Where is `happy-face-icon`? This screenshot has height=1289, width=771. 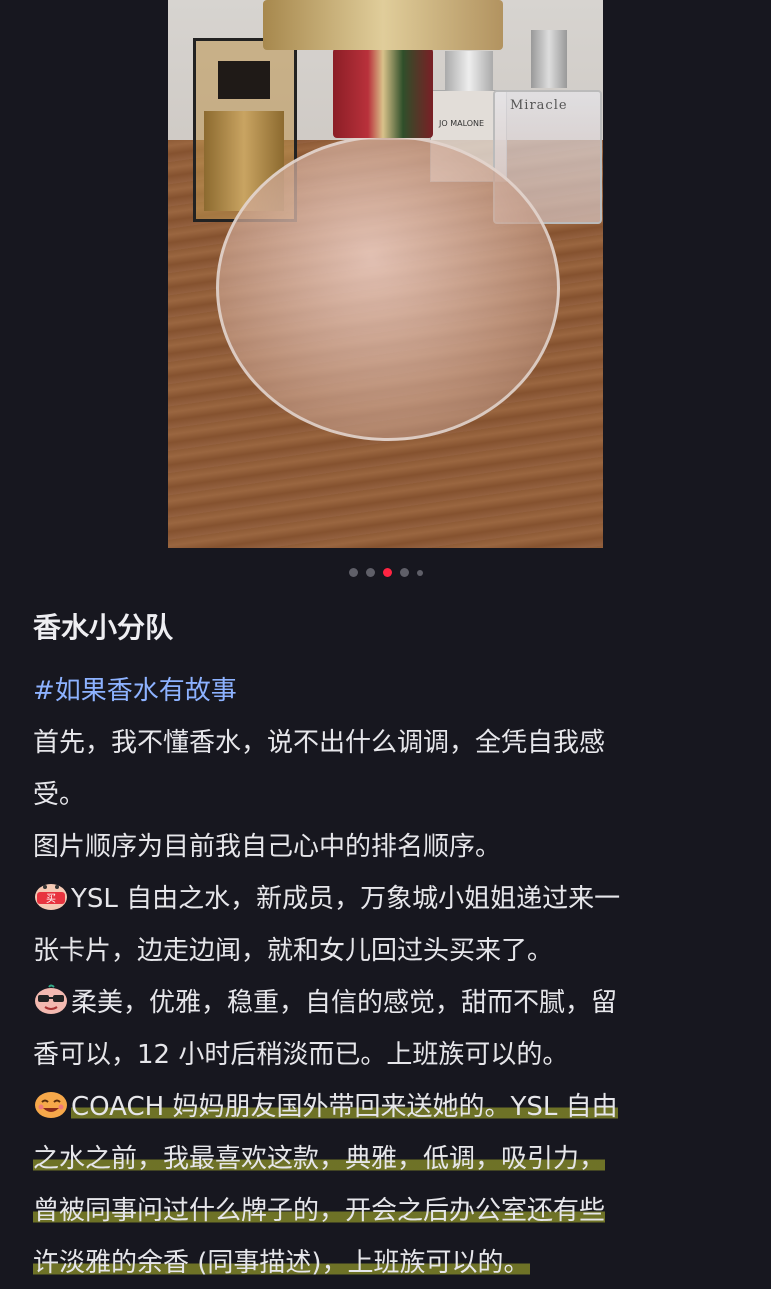
happy-face-icon is located at coordinates (51, 1105).